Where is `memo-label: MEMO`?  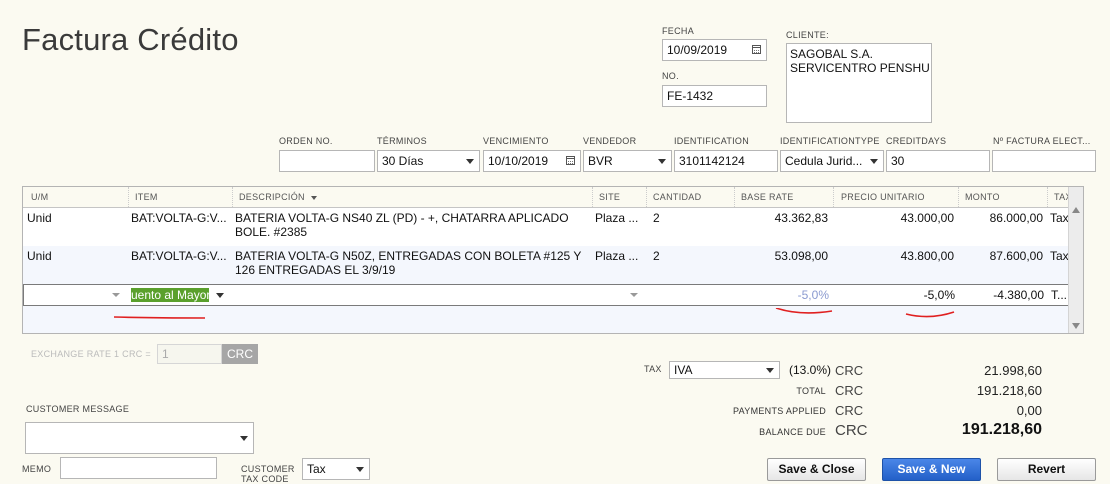
memo-label: MEMO is located at coordinates (37, 469).